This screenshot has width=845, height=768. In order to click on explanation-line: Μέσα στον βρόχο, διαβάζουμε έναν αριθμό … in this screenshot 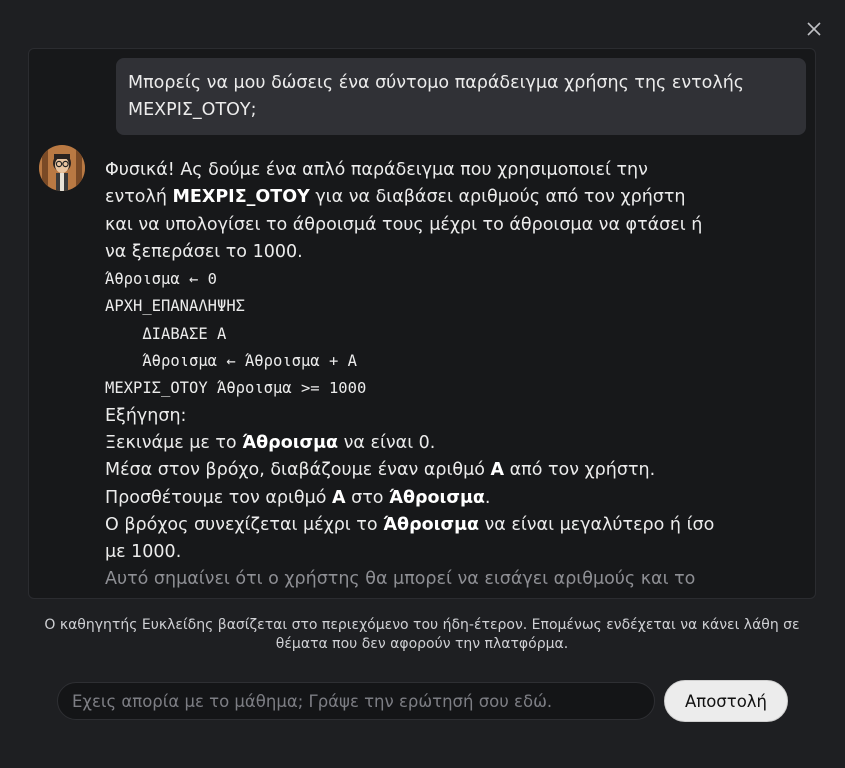, I will do `click(380, 470)`.